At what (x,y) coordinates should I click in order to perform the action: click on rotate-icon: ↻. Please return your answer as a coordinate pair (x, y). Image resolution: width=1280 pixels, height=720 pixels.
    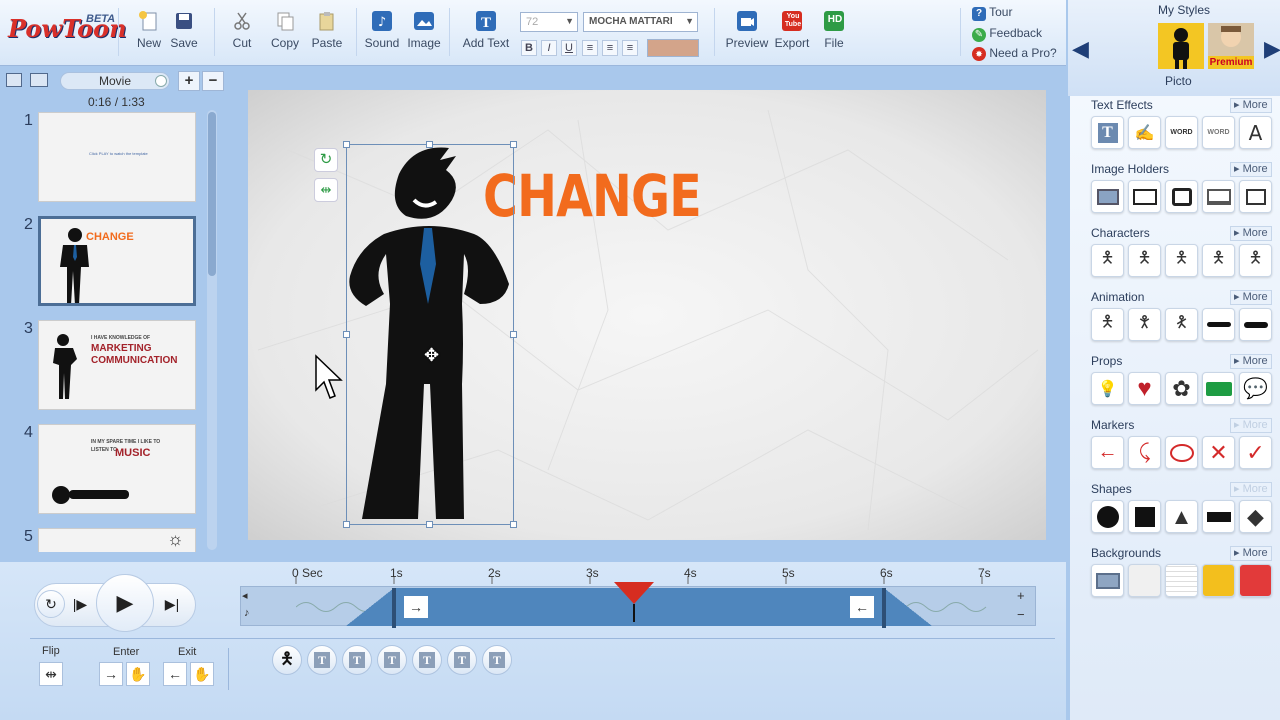
    Looking at the image, I should click on (326, 160).